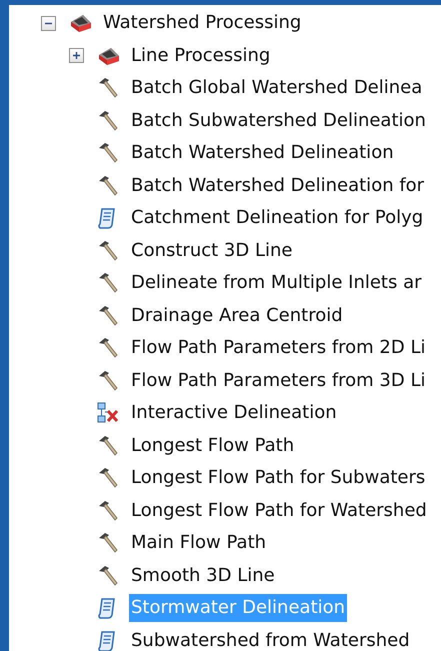  What do you see at coordinates (277, 186) in the screenshot?
I see `tree-item: Batch Watershed Delineation for` at bounding box center [277, 186].